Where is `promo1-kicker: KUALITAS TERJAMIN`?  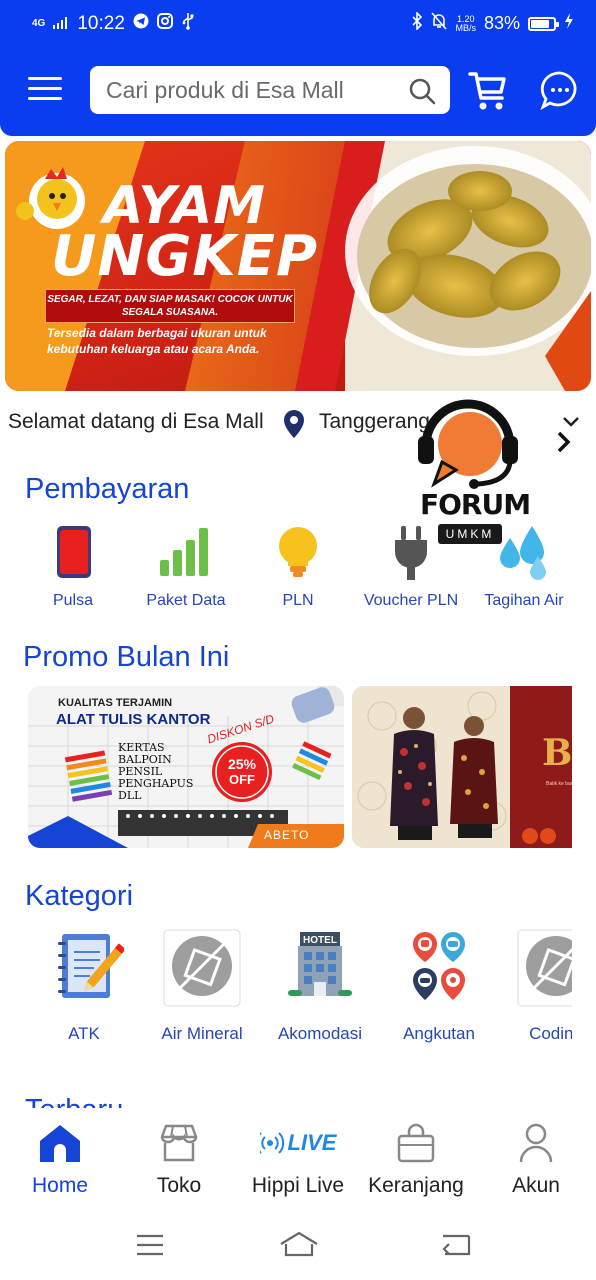
promo1-kicker: KUALITAS TERJAMIN is located at coordinates (115, 703).